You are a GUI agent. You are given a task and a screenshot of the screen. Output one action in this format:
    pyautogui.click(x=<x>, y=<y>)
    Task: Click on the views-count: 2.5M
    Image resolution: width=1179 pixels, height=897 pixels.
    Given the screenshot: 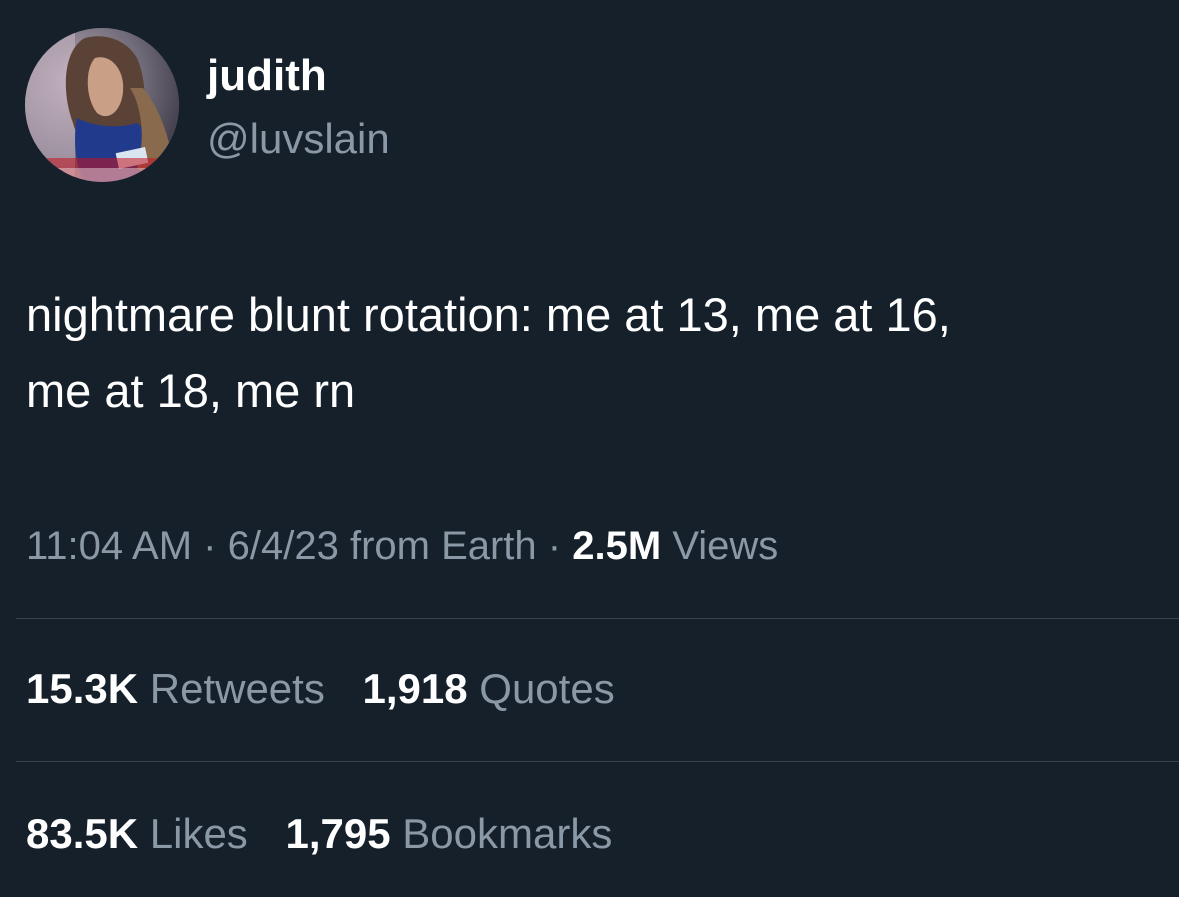 What is the action you would take?
    pyautogui.click(x=617, y=546)
    